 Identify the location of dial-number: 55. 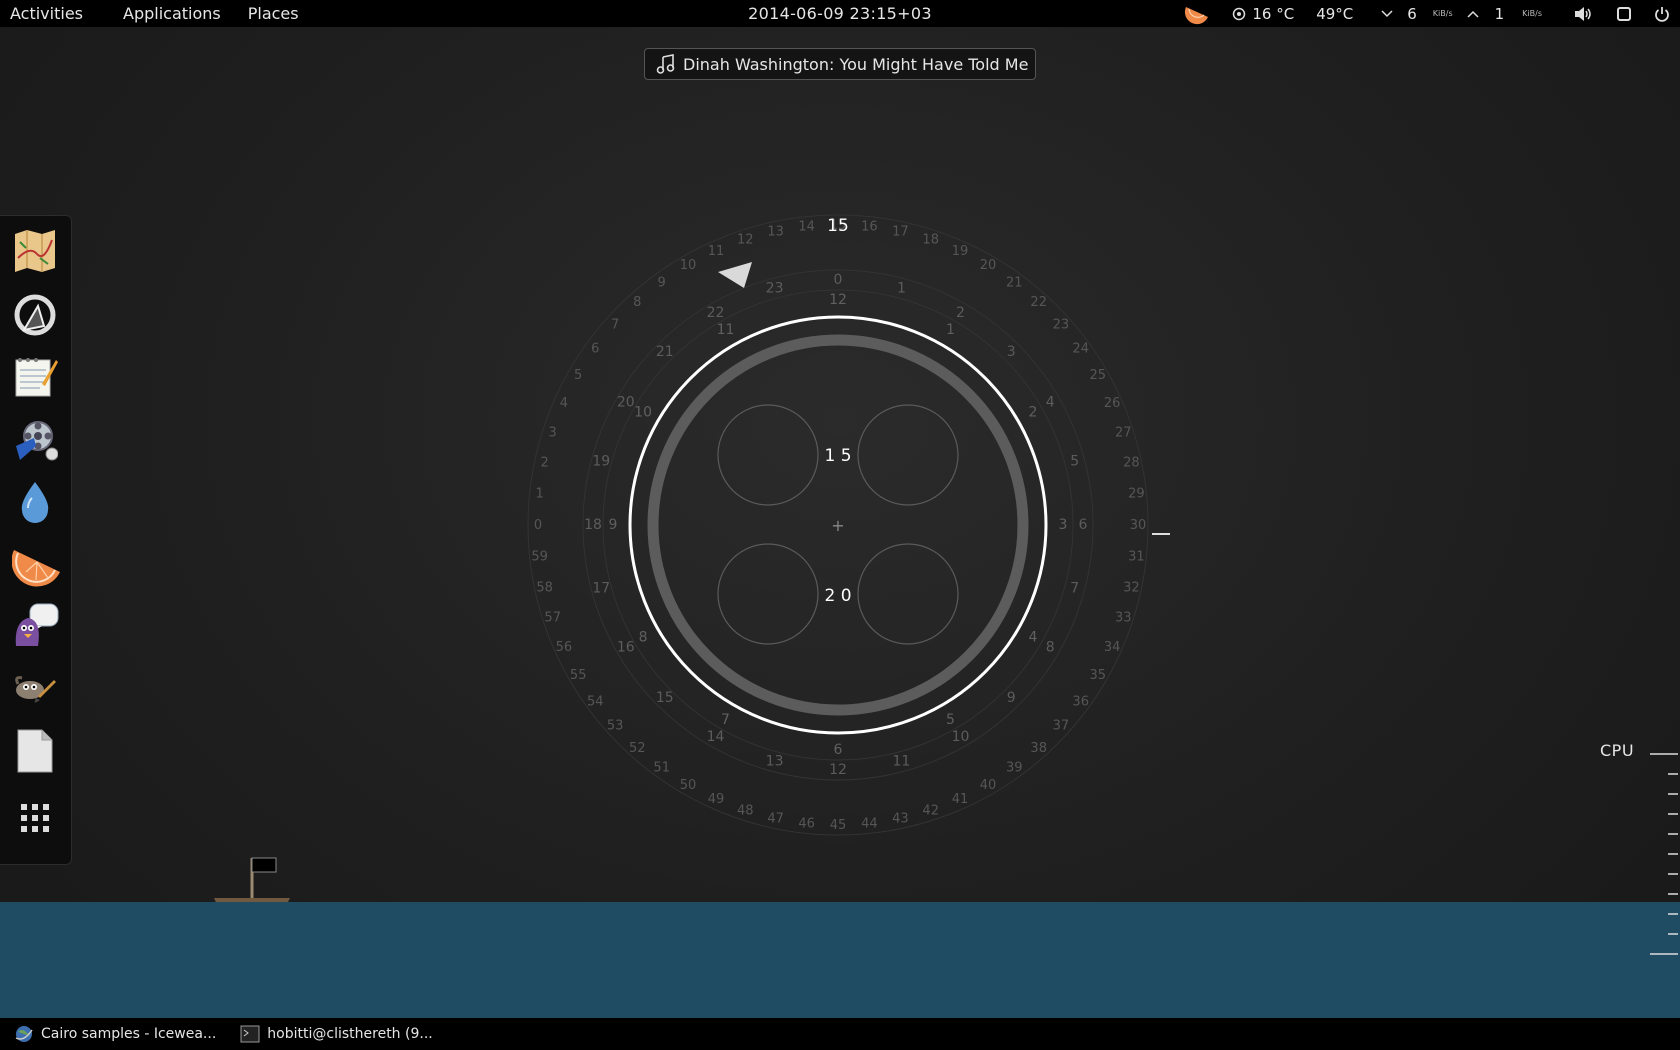
(578, 675).